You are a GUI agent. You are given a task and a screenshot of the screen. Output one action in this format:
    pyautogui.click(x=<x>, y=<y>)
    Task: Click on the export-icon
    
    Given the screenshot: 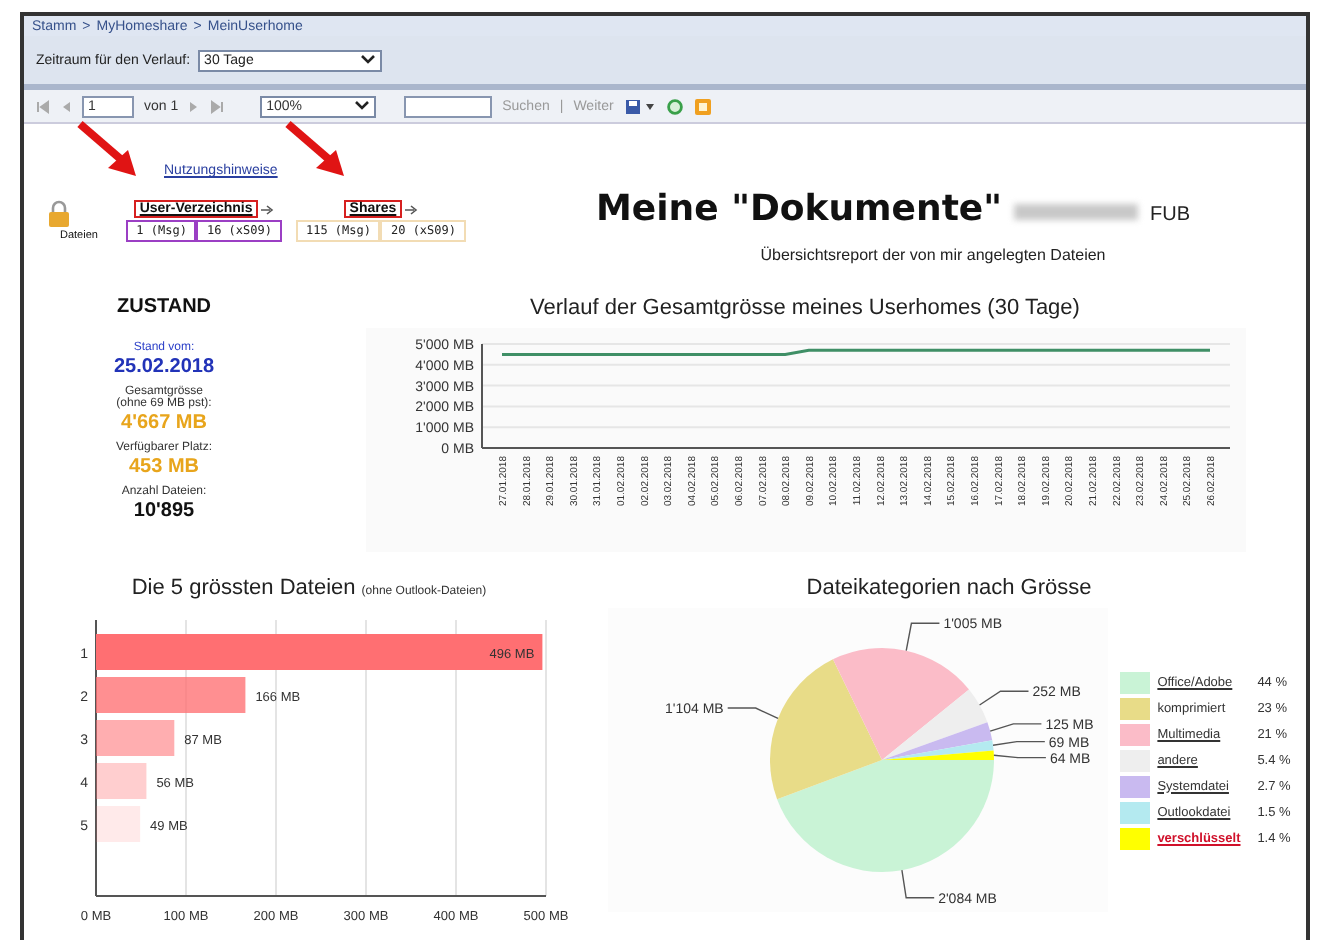 What is the action you would take?
    pyautogui.click(x=639, y=106)
    